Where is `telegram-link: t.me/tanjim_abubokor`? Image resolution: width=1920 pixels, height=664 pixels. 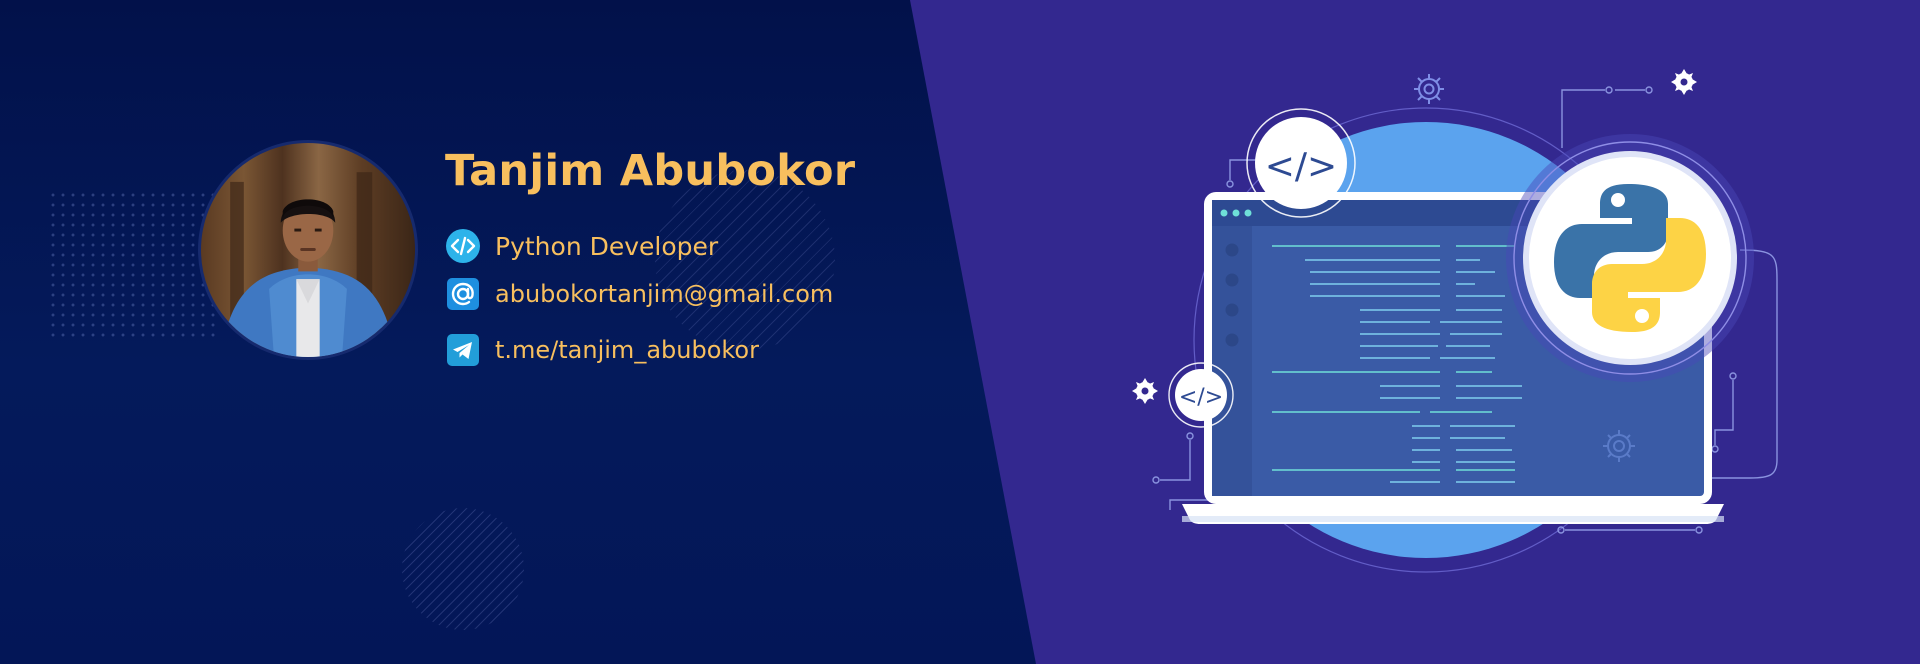 telegram-link: t.me/tanjim_abubokor is located at coordinates (627, 350).